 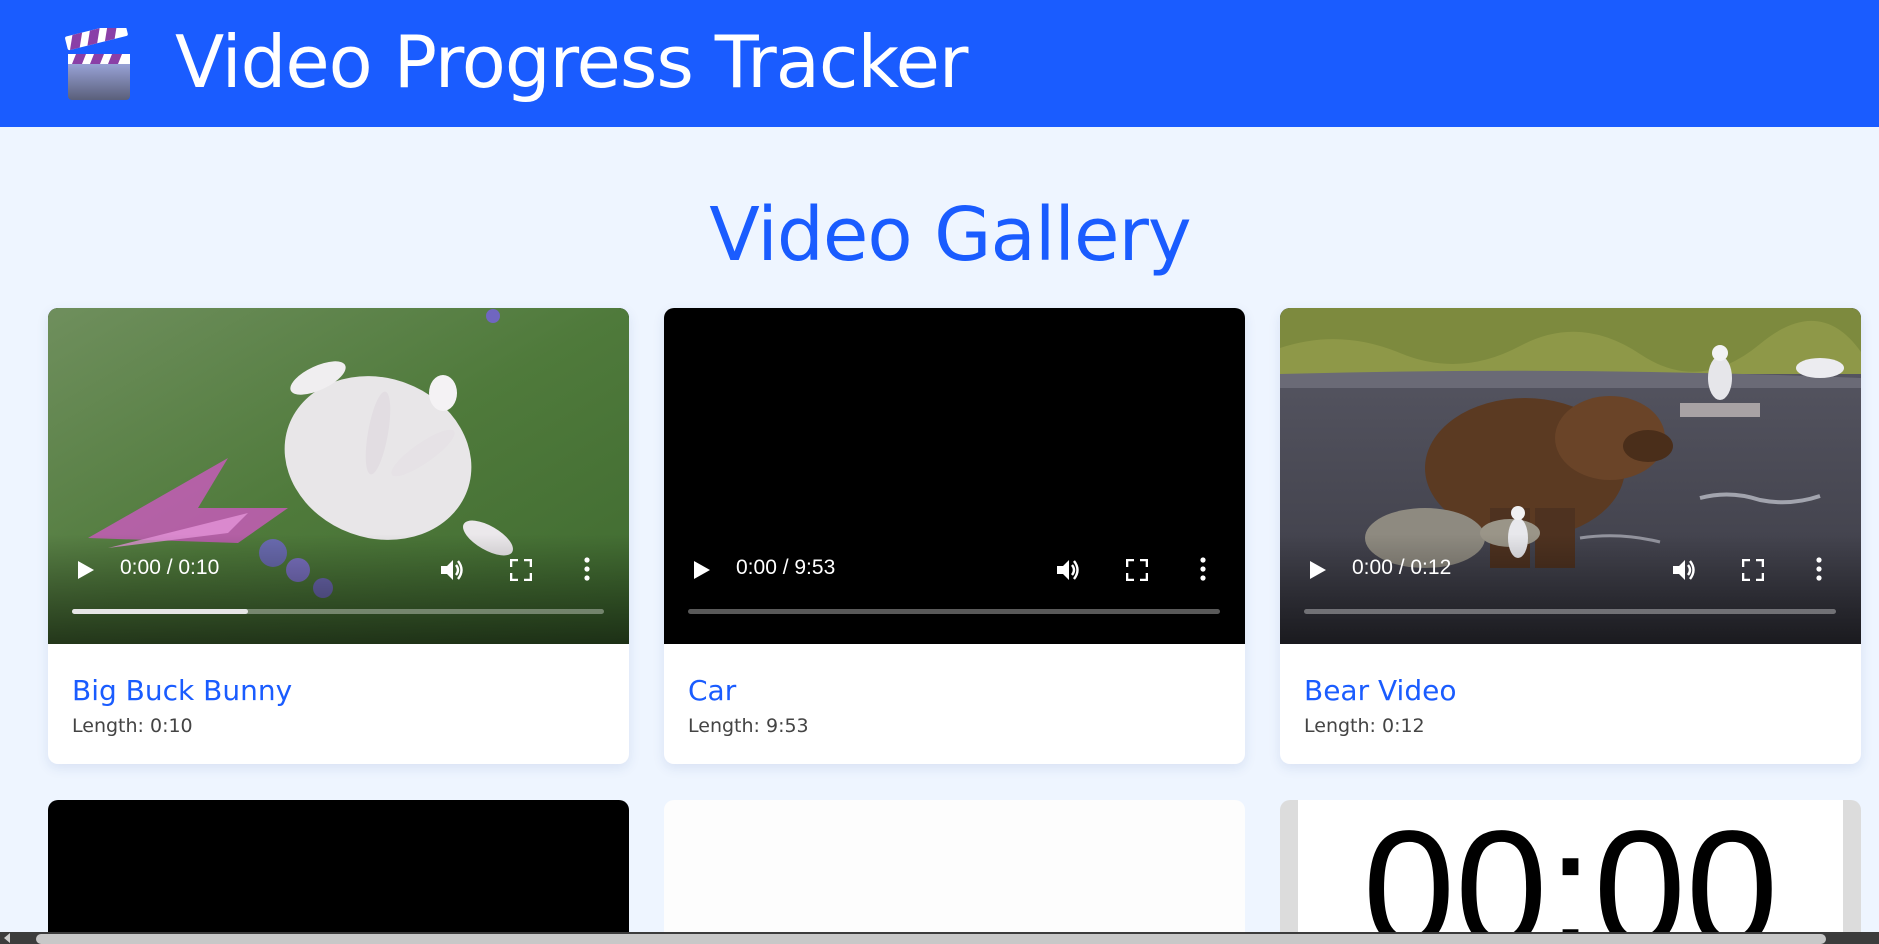 I want to click on video-title: Bear Video, so click(x=1570, y=690).